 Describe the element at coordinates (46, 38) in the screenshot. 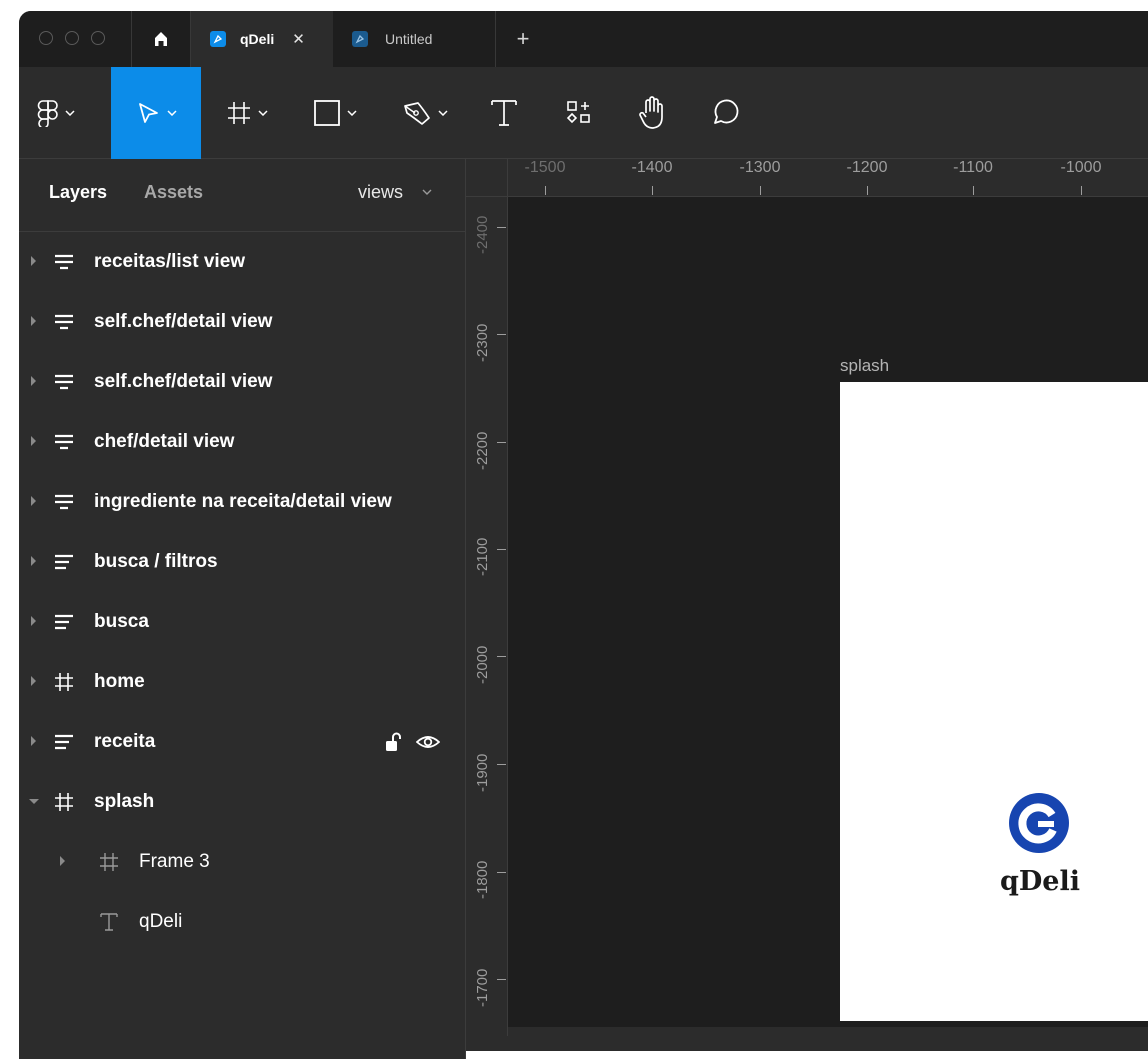

I see `close-window-button` at that location.